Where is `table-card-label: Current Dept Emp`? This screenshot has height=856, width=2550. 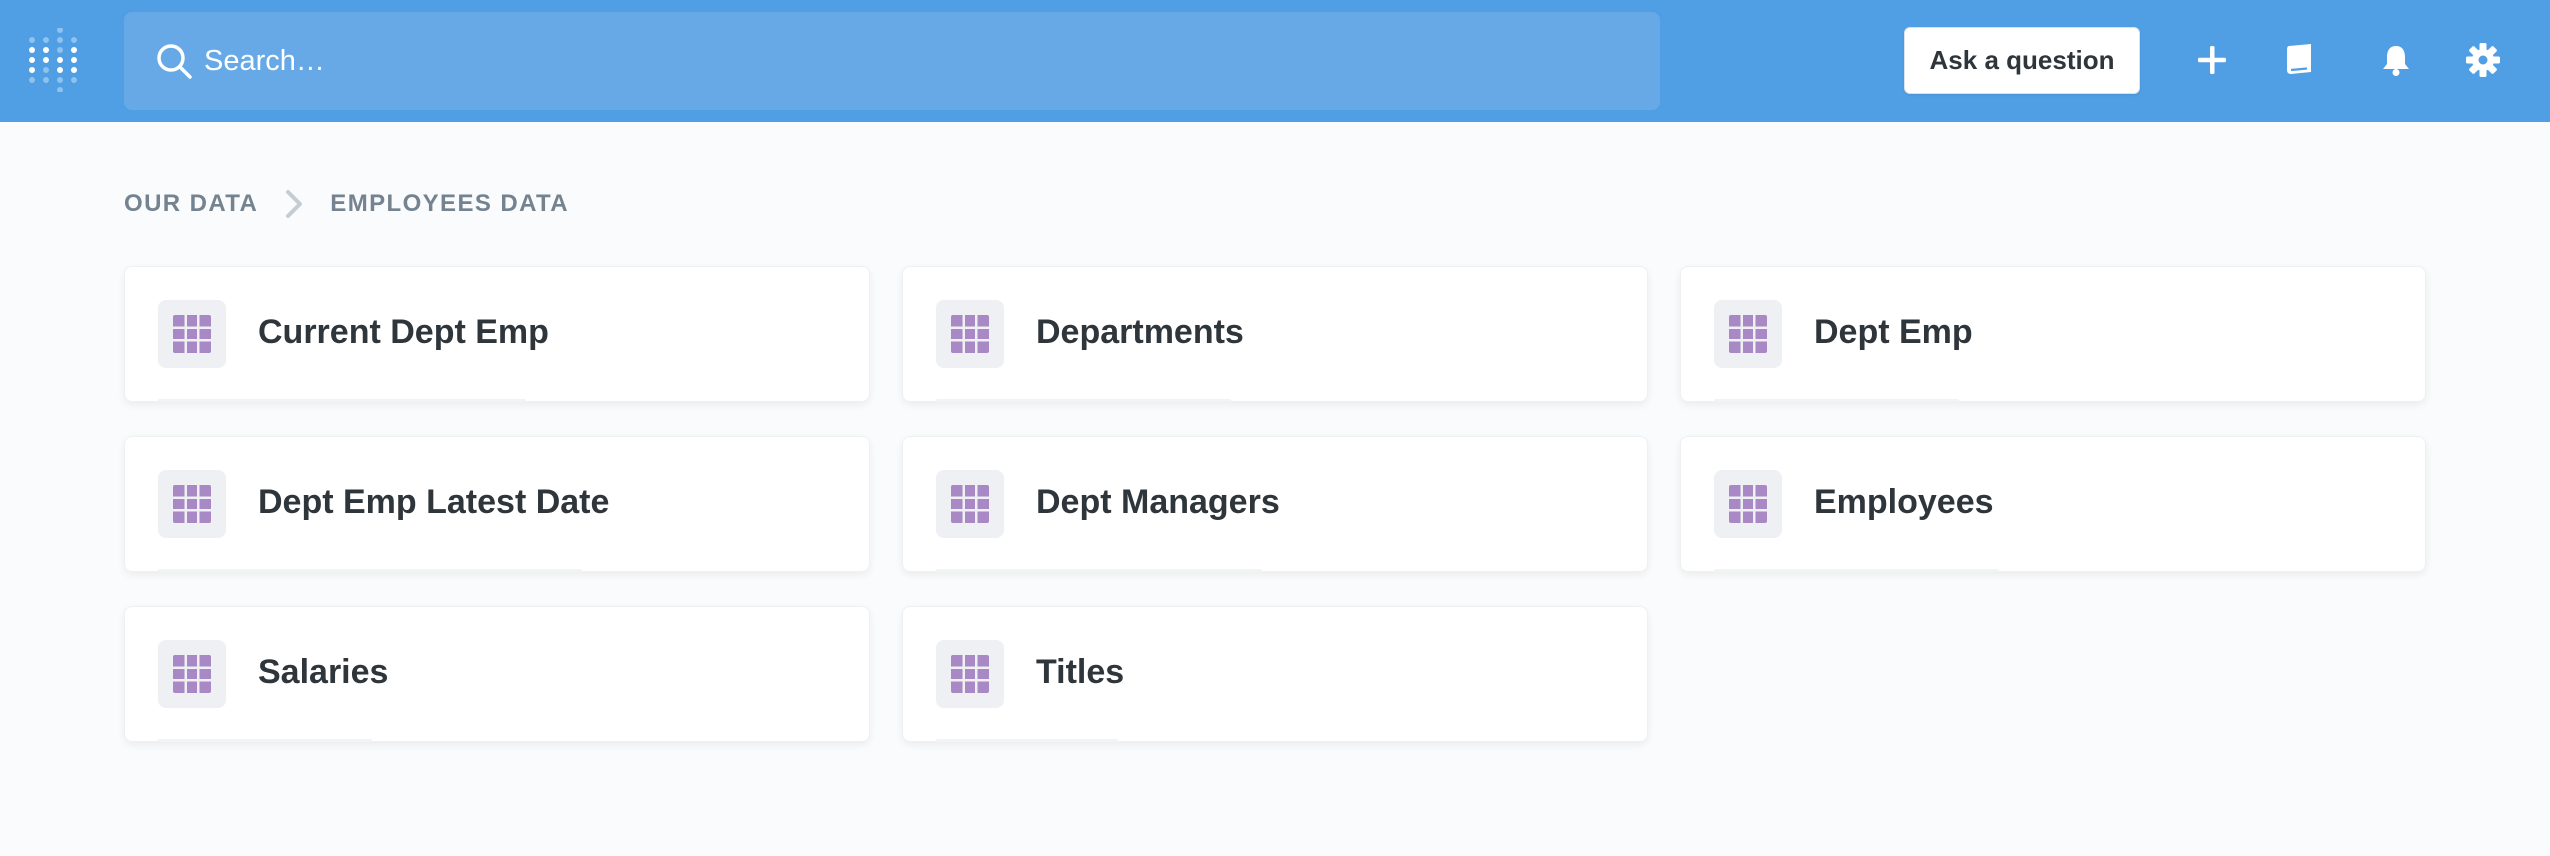 table-card-label: Current Dept Emp is located at coordinates (403, 332).